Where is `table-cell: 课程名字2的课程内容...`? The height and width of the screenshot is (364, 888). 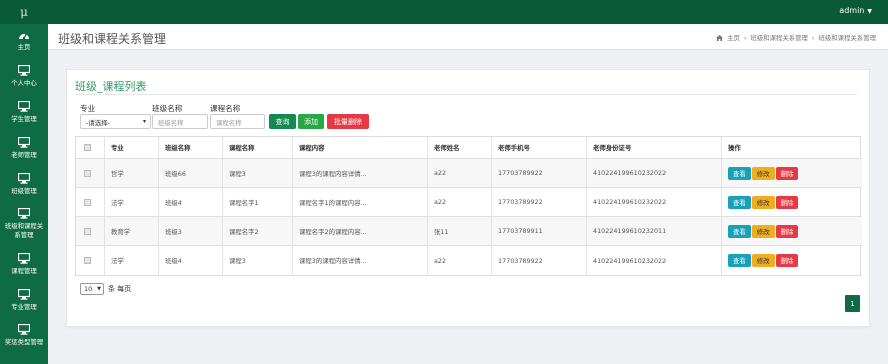
table-cell: 课程名字2的课程内容... is located at coordinates (359, 231).